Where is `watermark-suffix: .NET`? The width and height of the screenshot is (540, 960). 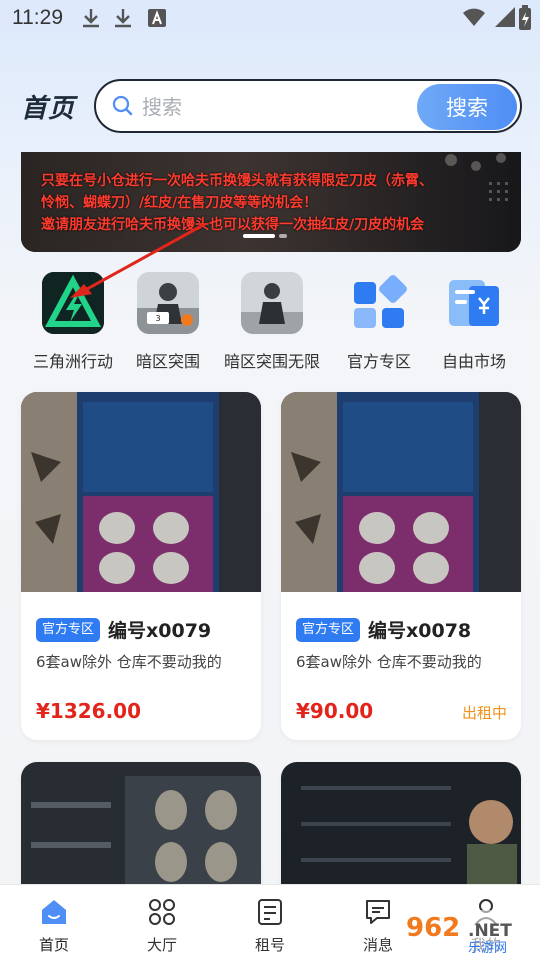 watermark-suffix: .NET is located at coordinates (490, 931).